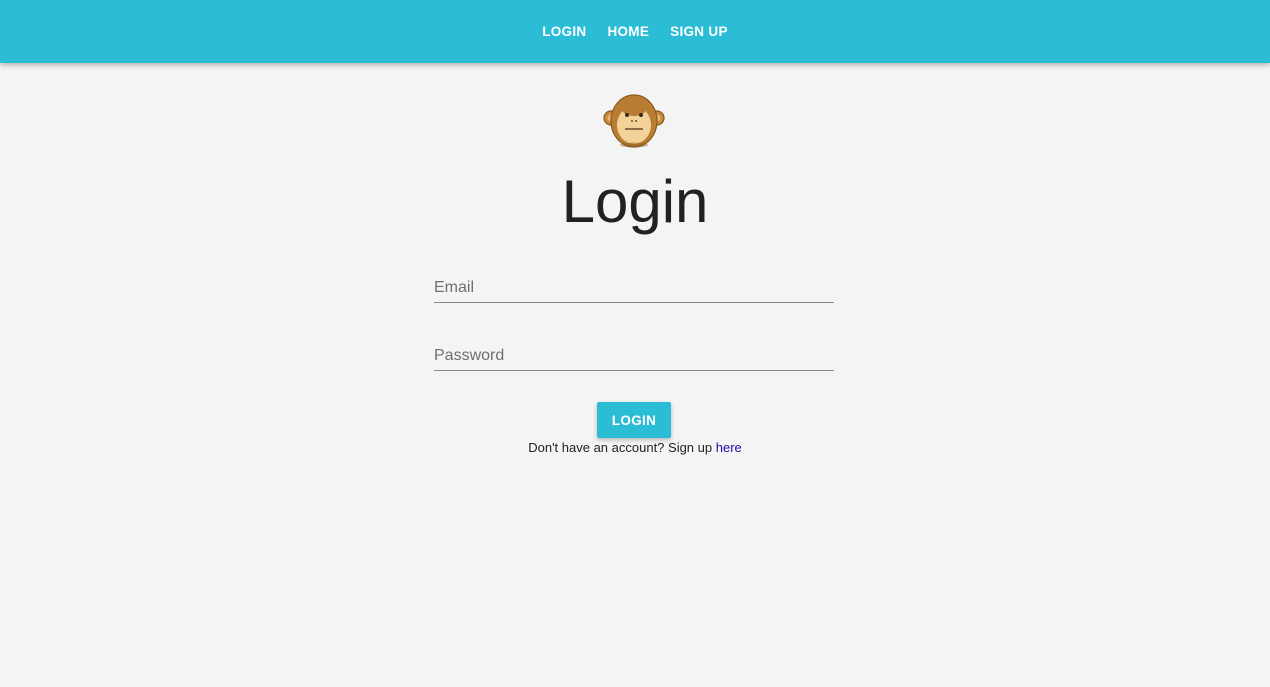 Image resolution: width=1270 pixels, height=687 pixels. Describe the element at coordinates (634, 420) in the screenshot. I see `login-button: LOGIN` at that location.